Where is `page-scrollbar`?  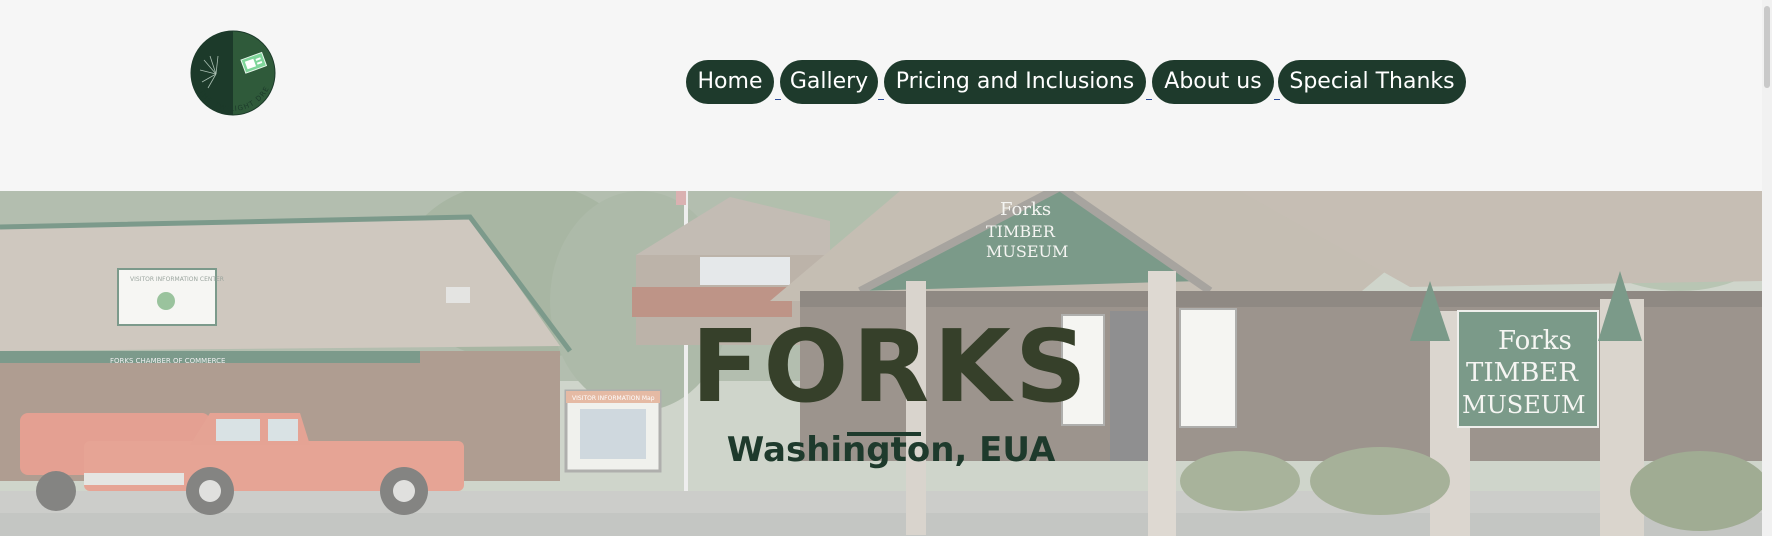
page-scrollbar is located at coordinates (1767, 268).